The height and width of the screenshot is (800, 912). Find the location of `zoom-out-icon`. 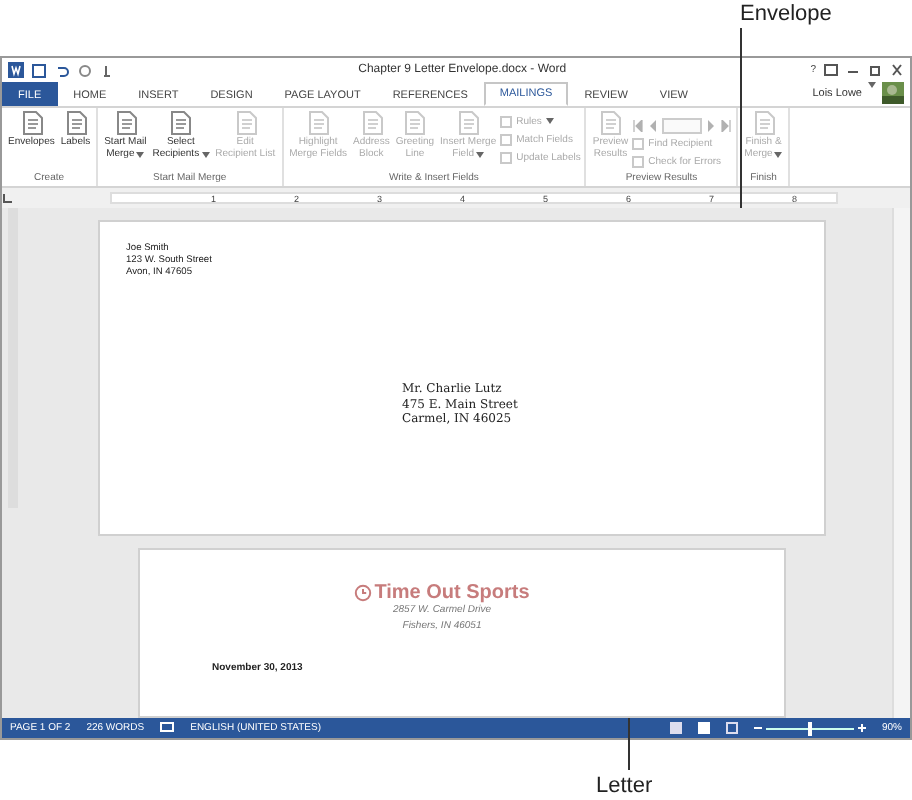

zoom-out-icon is located at coordinates (757, 728).